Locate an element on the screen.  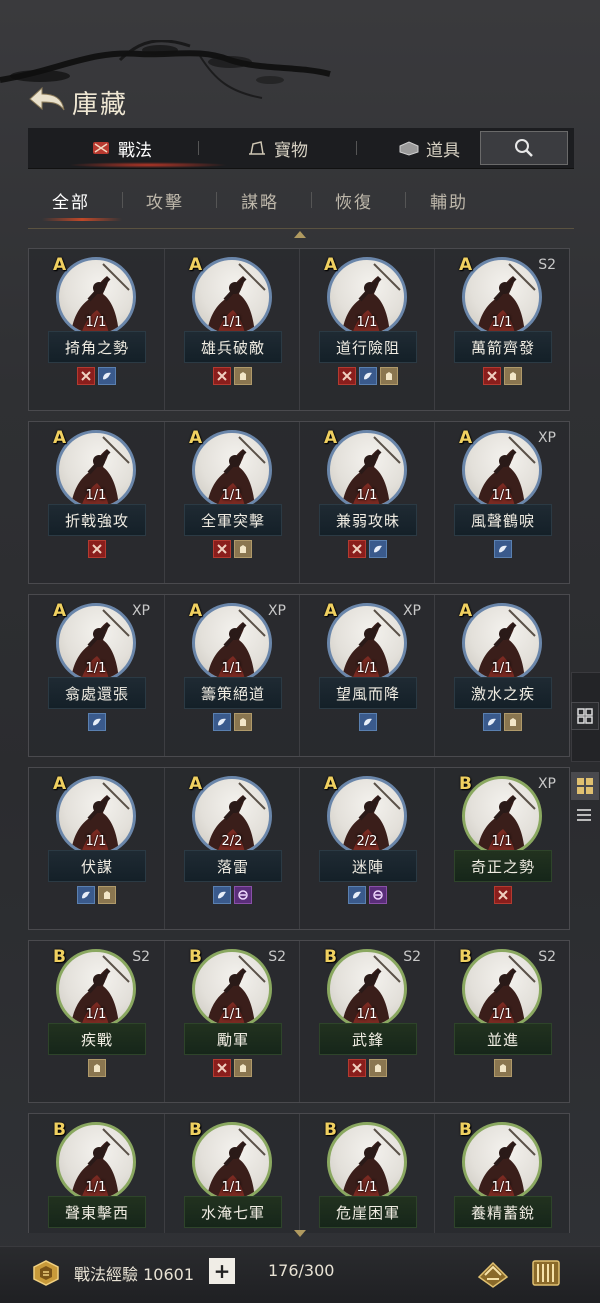
convert-tactic-icon is located at coordinates (493, 1273).